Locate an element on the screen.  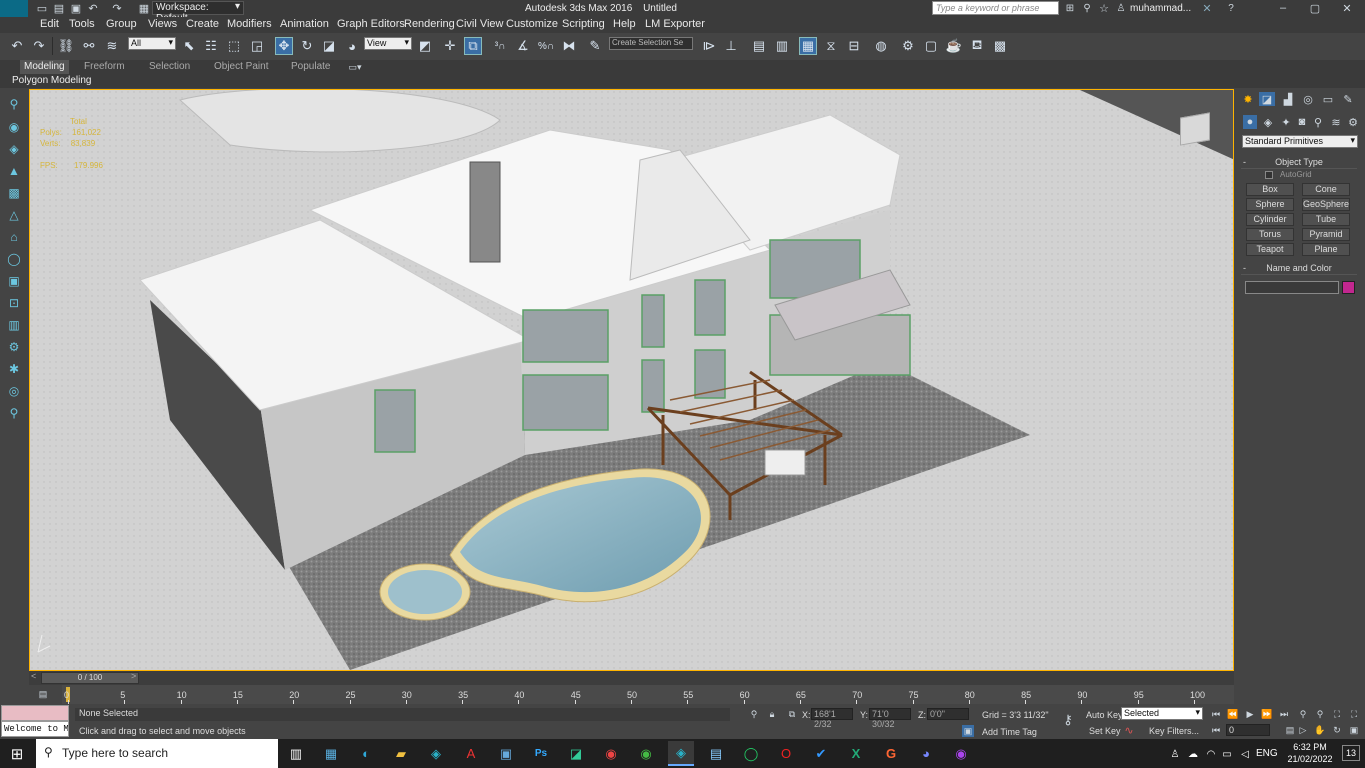
maxscript-listener: Welcome to M is located at coordinates (35, 729).